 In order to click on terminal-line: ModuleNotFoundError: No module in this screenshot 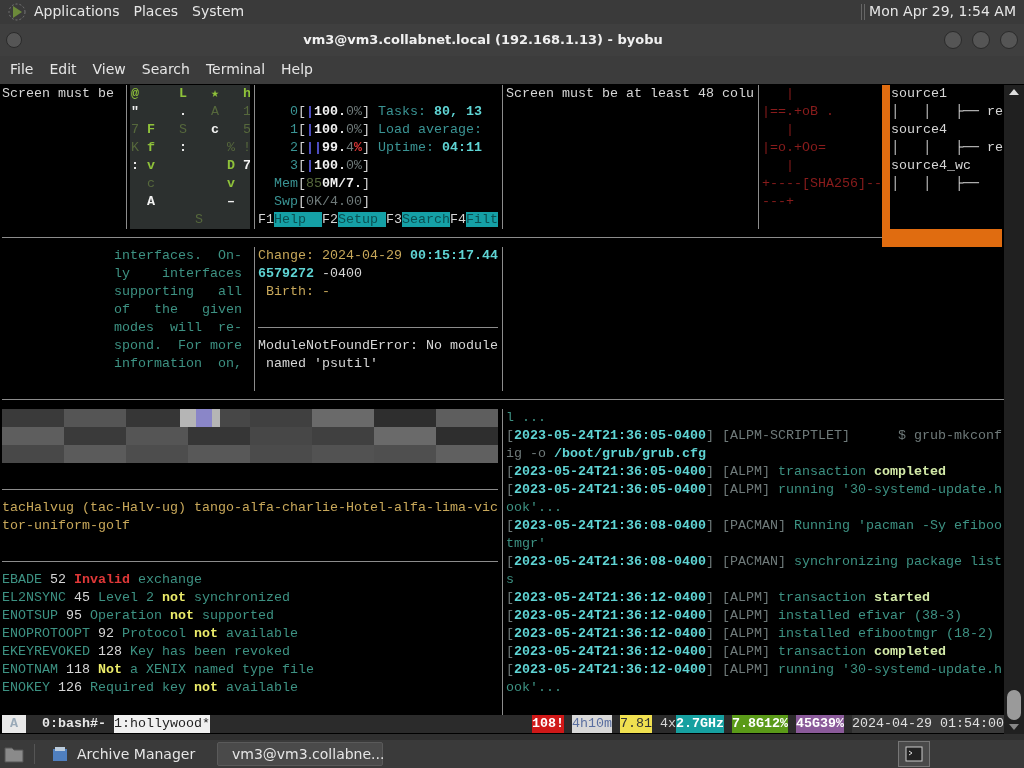, I will do `click(378, 345)`.